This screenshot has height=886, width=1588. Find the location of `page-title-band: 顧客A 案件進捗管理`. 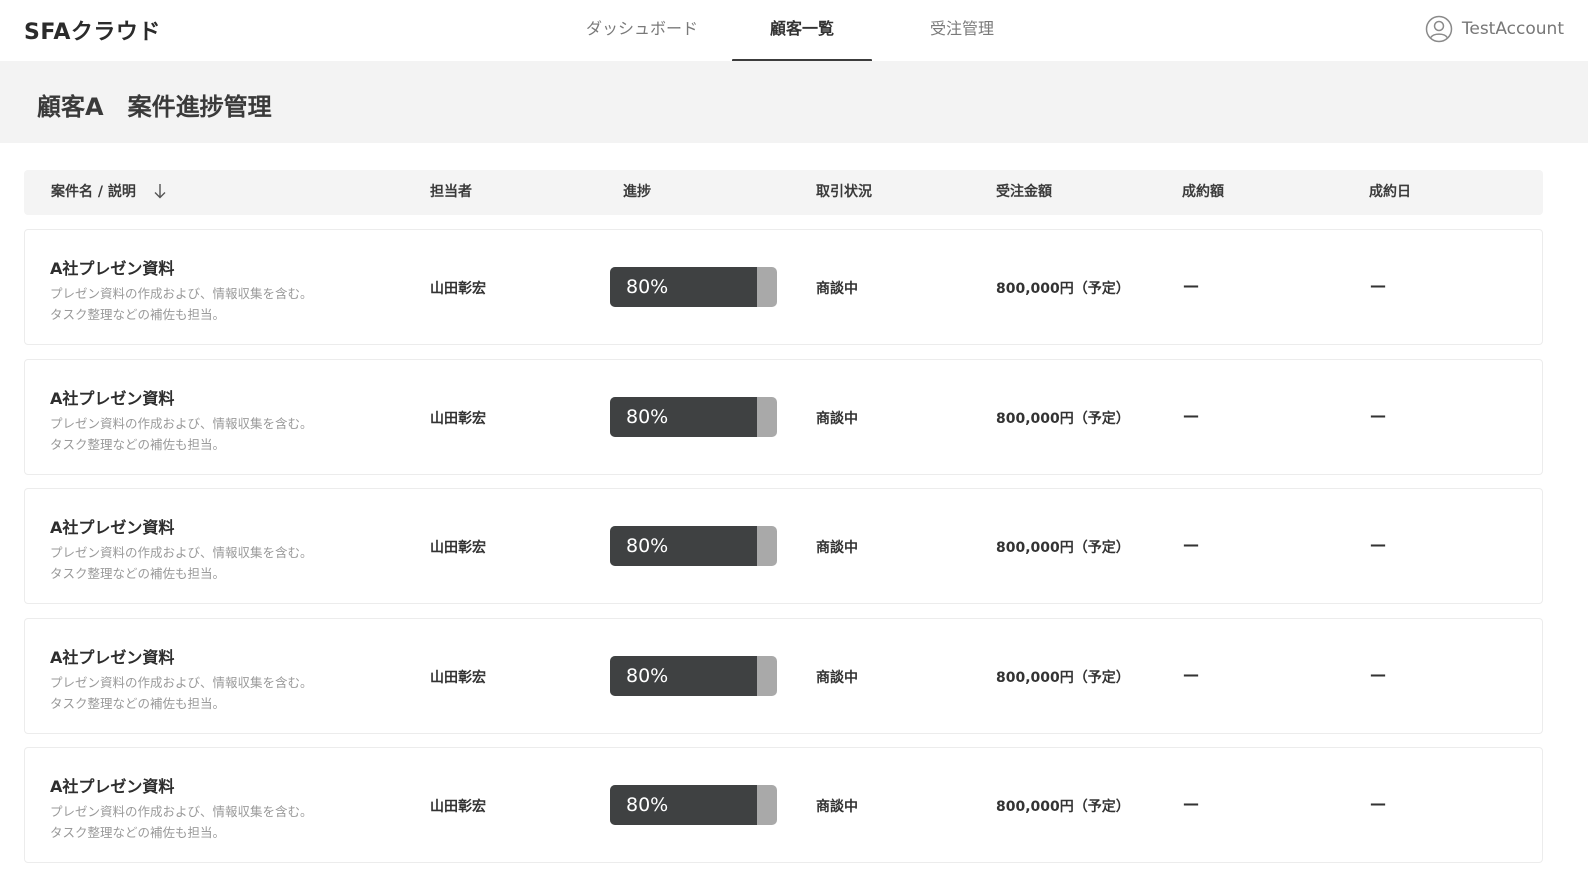

page-title-band: 顧客A 案件進捗管理 is located at coordinates (794, 102).